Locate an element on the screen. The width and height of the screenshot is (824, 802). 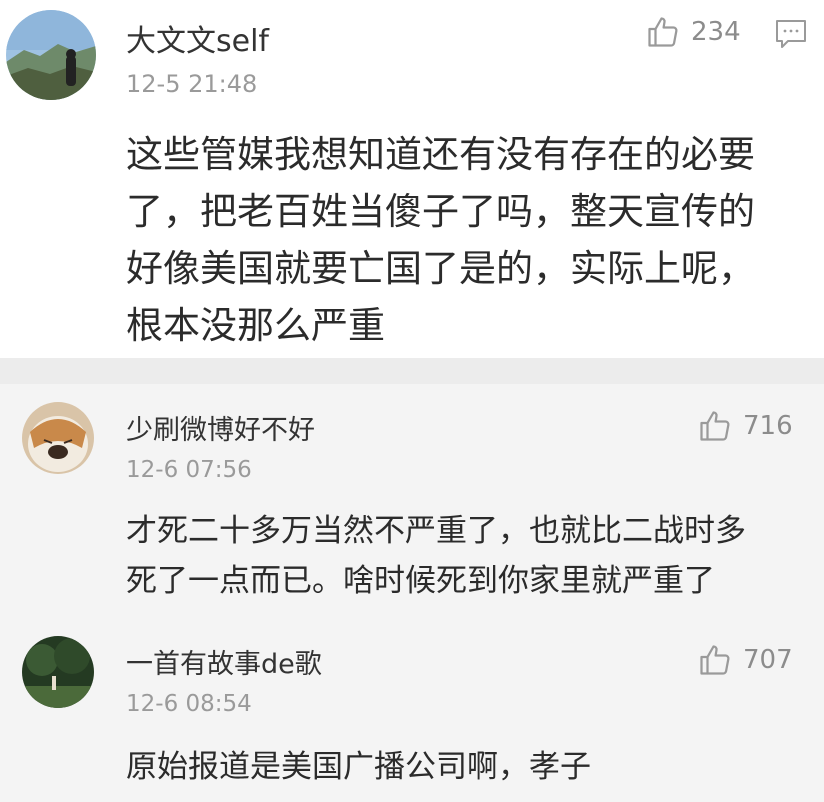
comment-line: 根本没那么严重 is located at coordinates (255, 325).